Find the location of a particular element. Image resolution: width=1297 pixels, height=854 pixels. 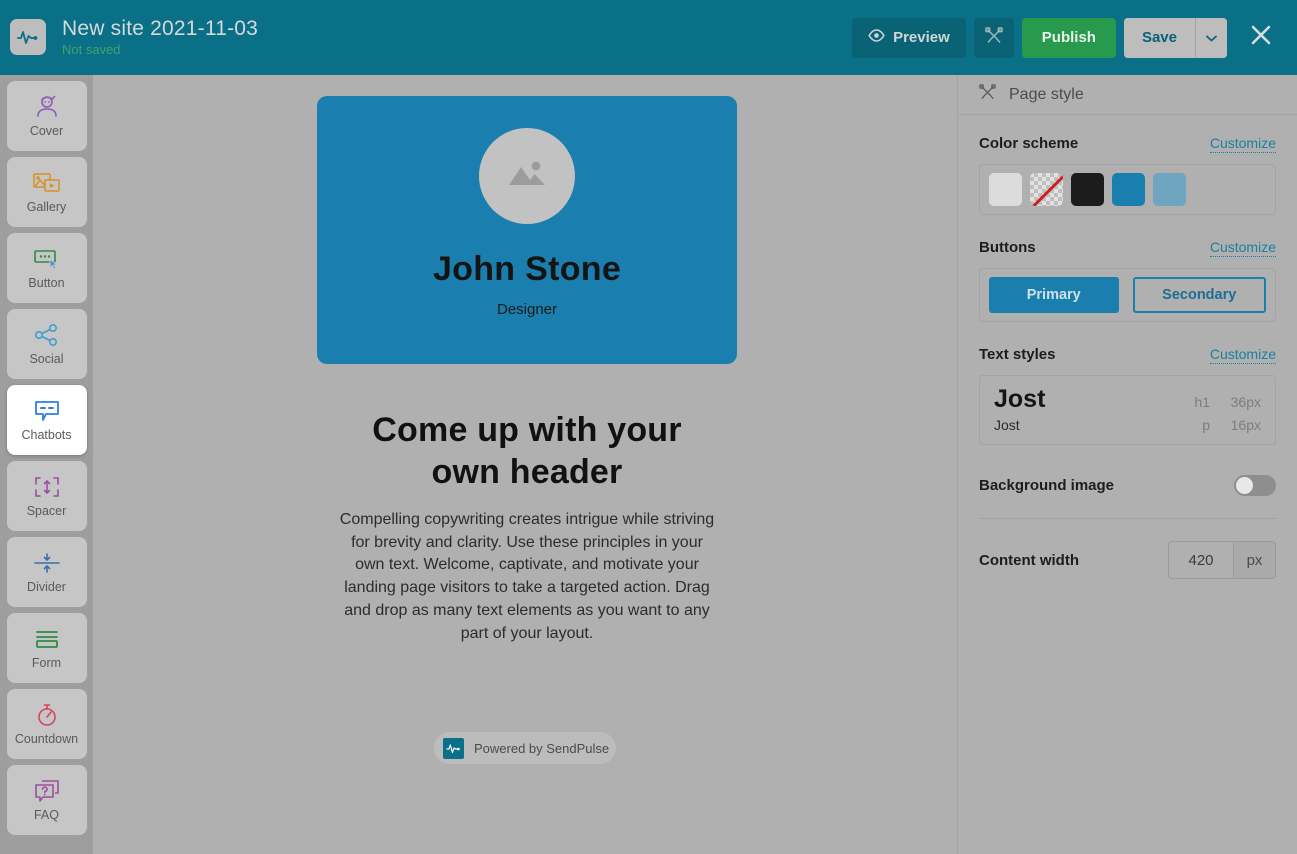

panel-header: Page style is located at coordinates (1127, 95).